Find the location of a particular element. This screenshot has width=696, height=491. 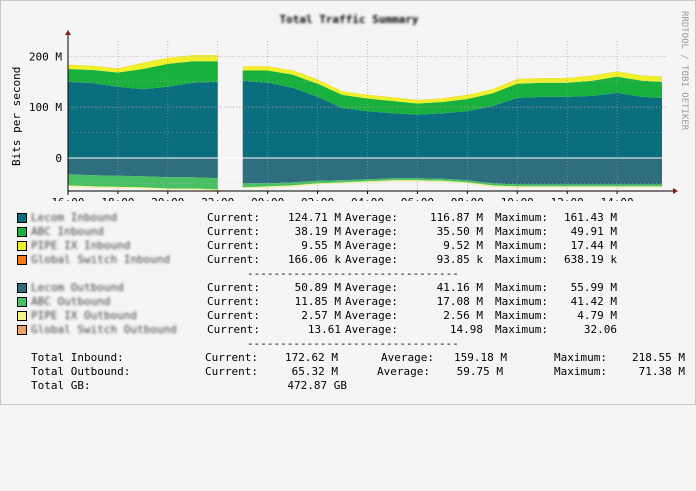

y-tick-label: 200 M is located at coordinates (45, 56).